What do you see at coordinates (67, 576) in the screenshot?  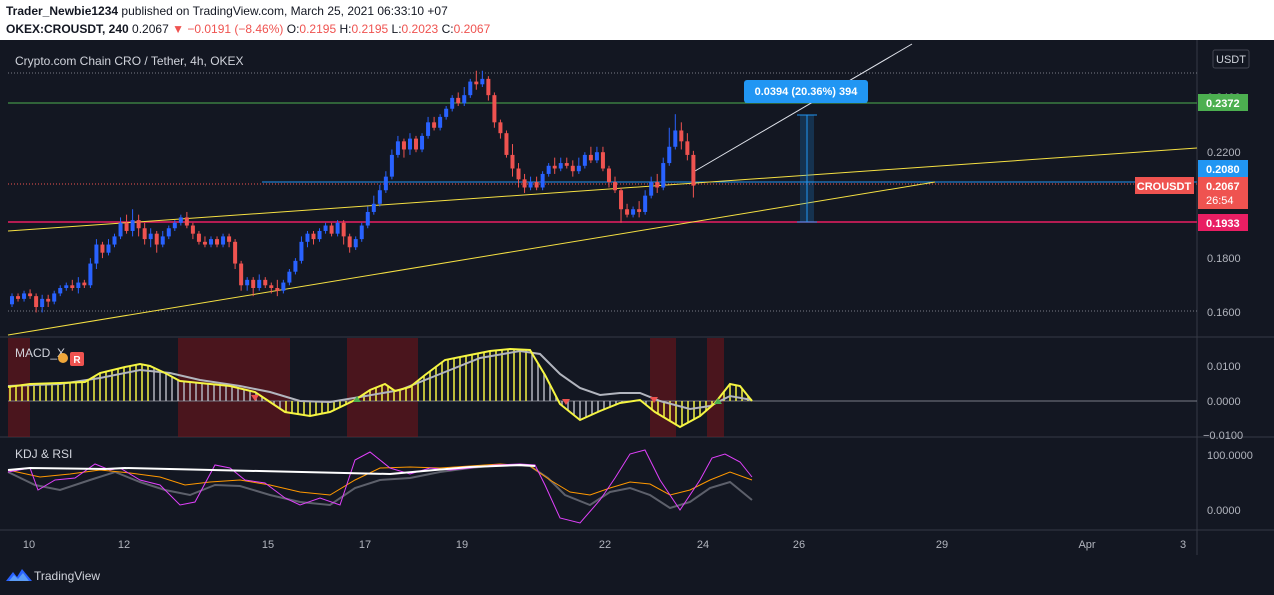 I see `tradingview-brand: TradingView` at bounding box center [67, 576].